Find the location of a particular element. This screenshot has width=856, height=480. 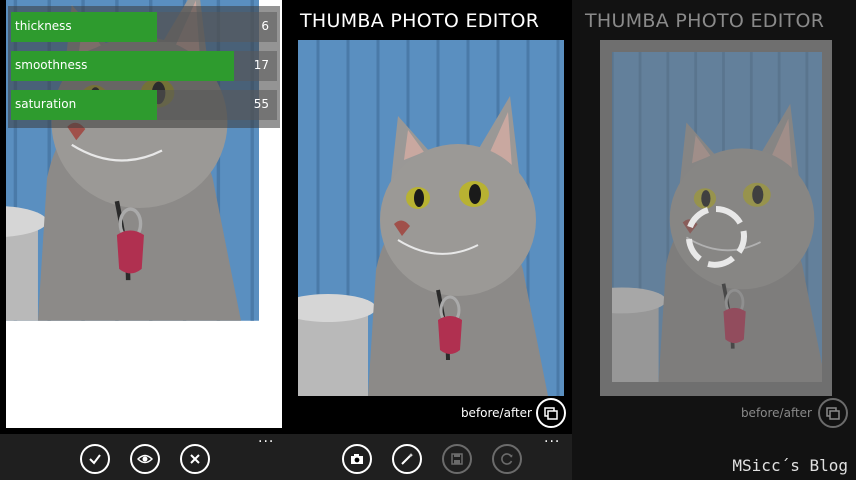

save-button is located at coordinates (457, 459).